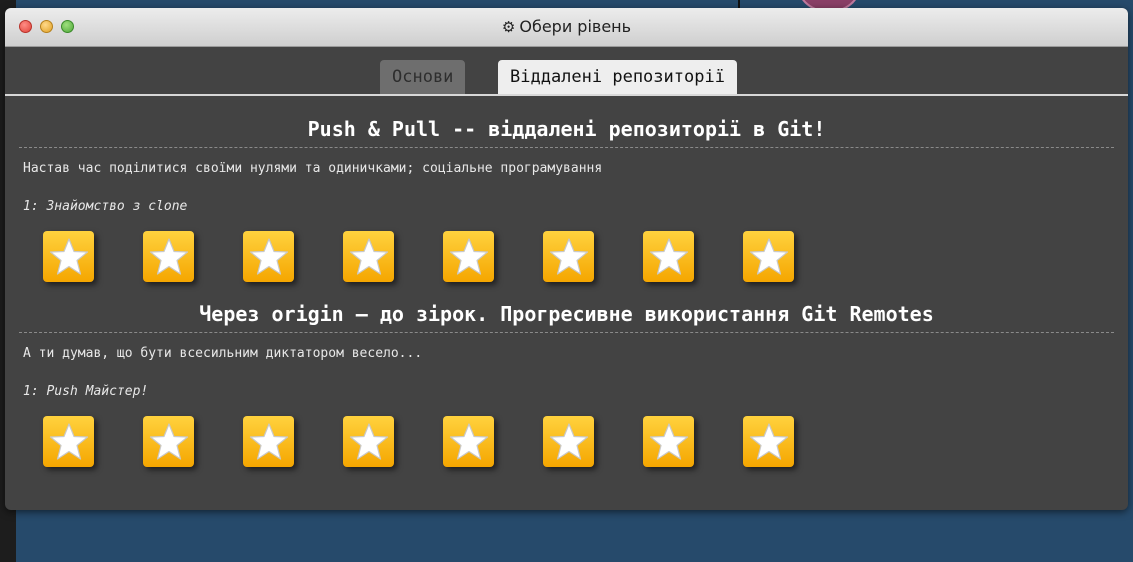  What do you see at coordinates (86, 391) in the screenshot?
I see `level-name: 1: Push Майстер!` at bounding box center [86, 391].